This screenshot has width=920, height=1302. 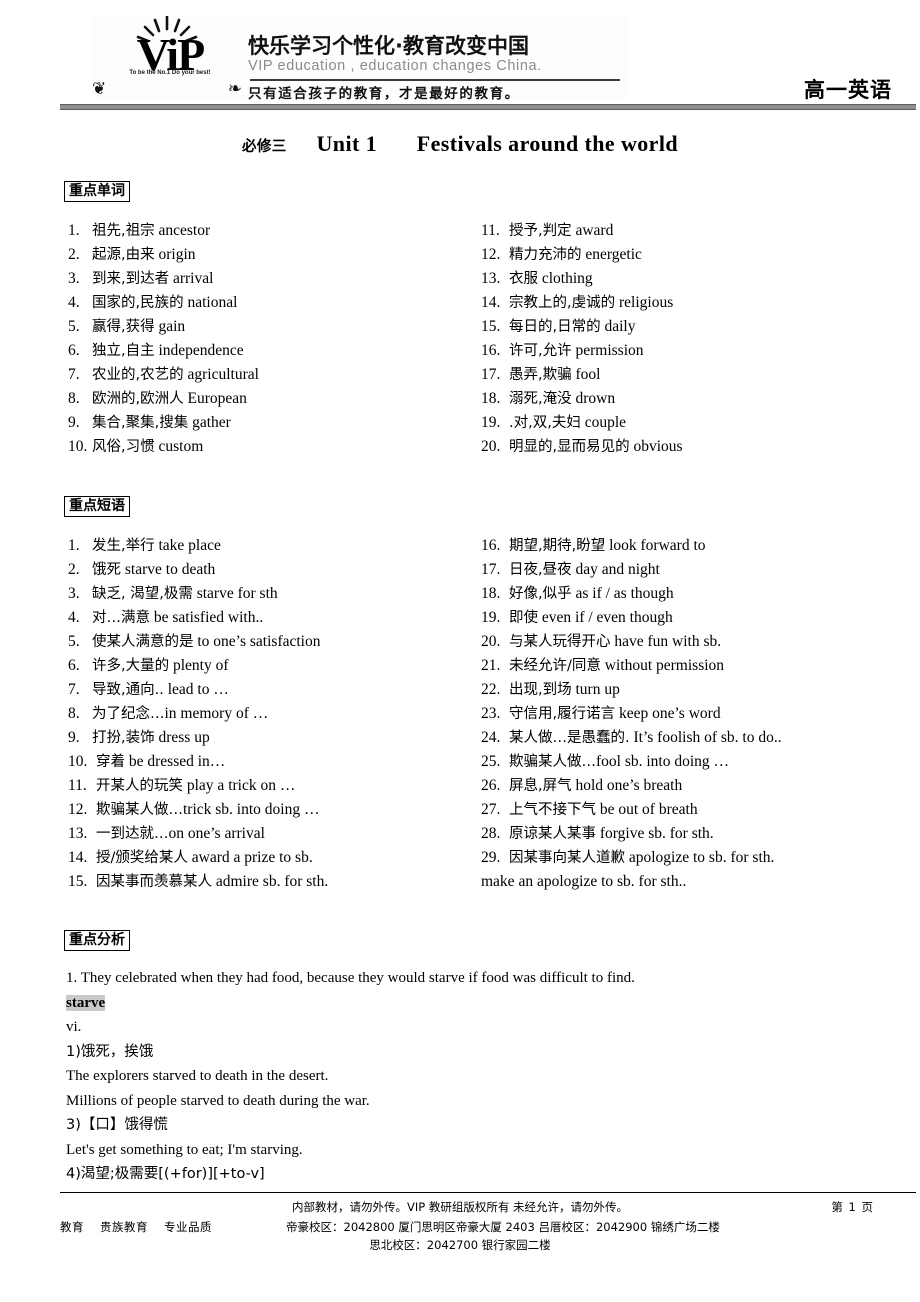 I want to click on item-number: 13., so click(x=491, y=278).